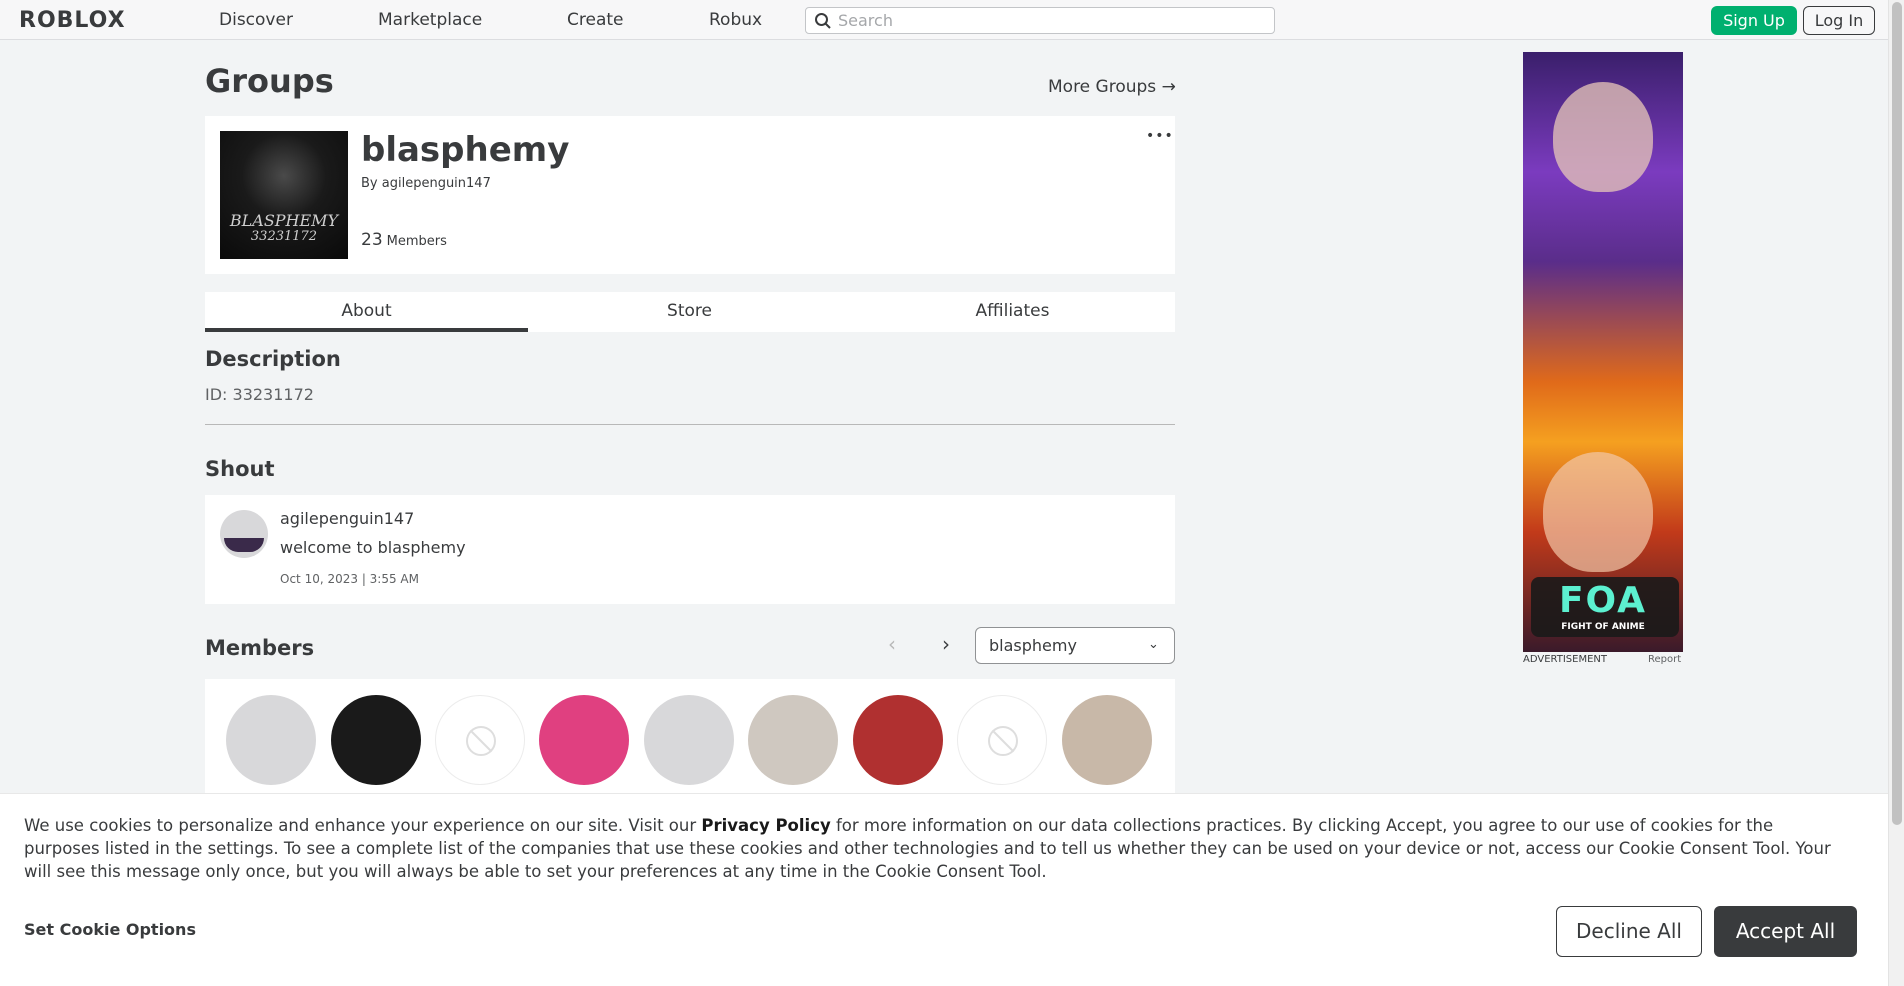 This screenshot has width=1904, height=986. What do you see at coordinates (1603, 352) in the screenshot?
I see `advertisement-banner: FOA FIGHT OF ANIME` at bounding box center [1603, 352].